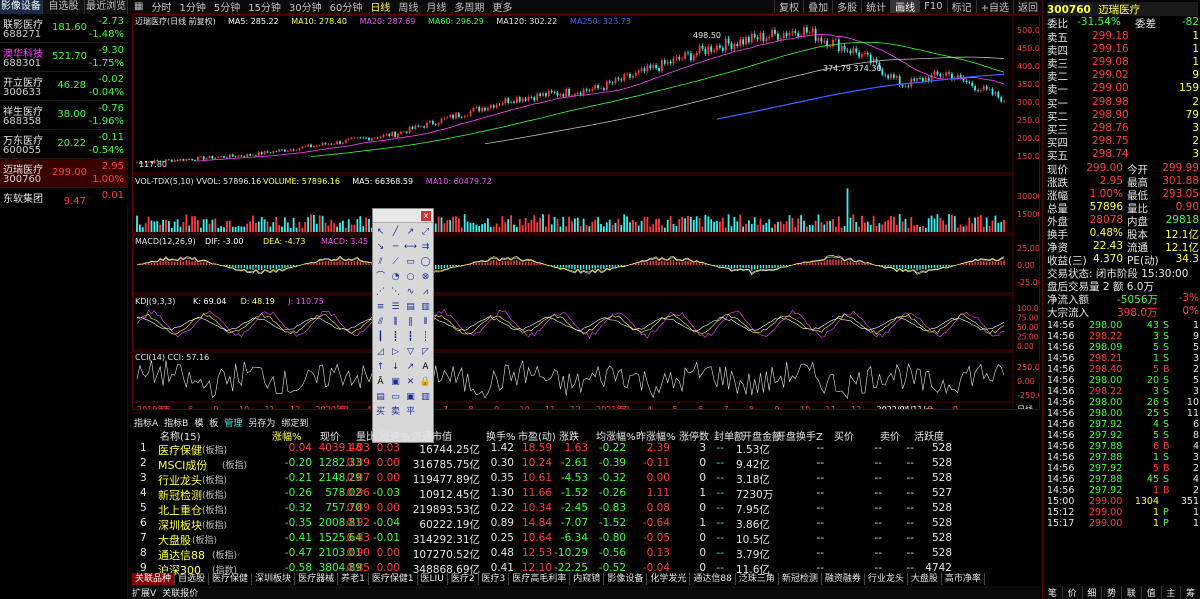  Describe the element at coordinates (469, 6) in the screenshot. I see `period-多周期: 多周期` at that location.